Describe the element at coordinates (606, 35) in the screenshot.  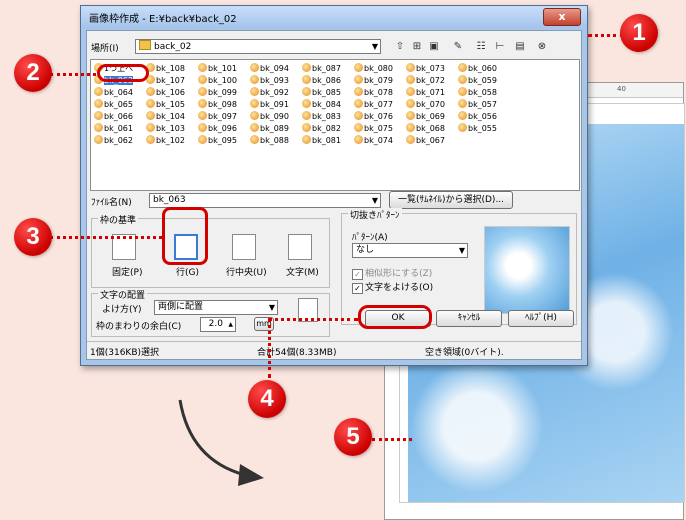
I see `callout-leader` at that location.